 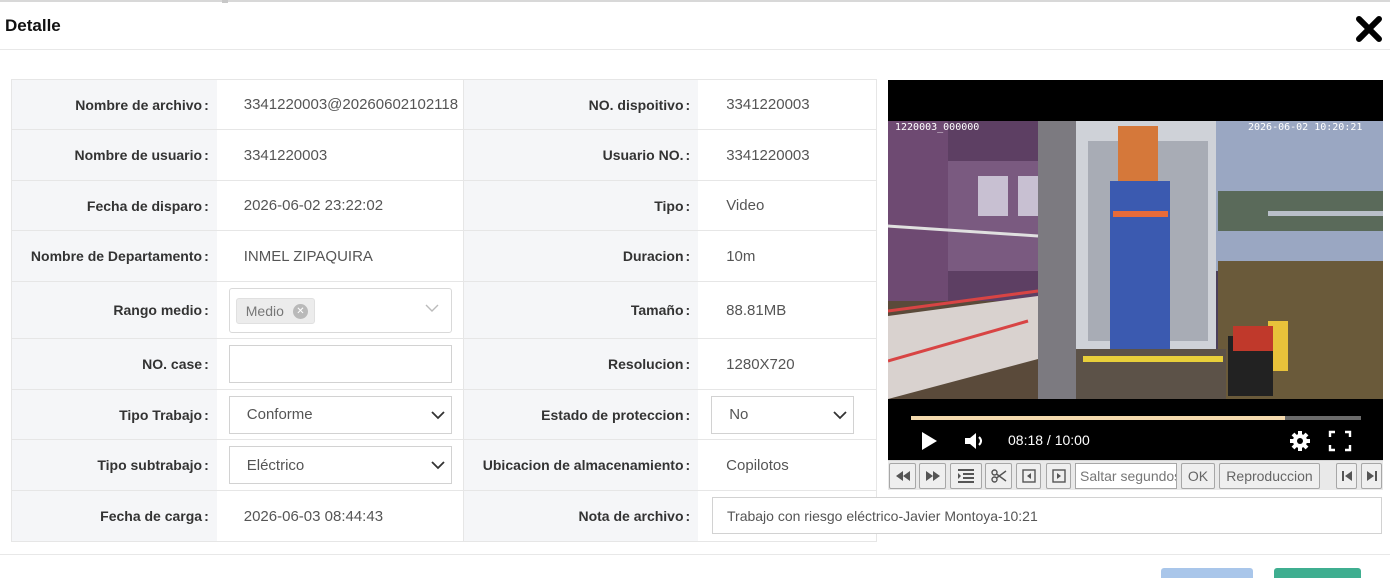 What do you see at coordinates (114, 104) in the screenshot?
I see `file-name-label: Nombre de archivo:` at bounding box center [114, 104].